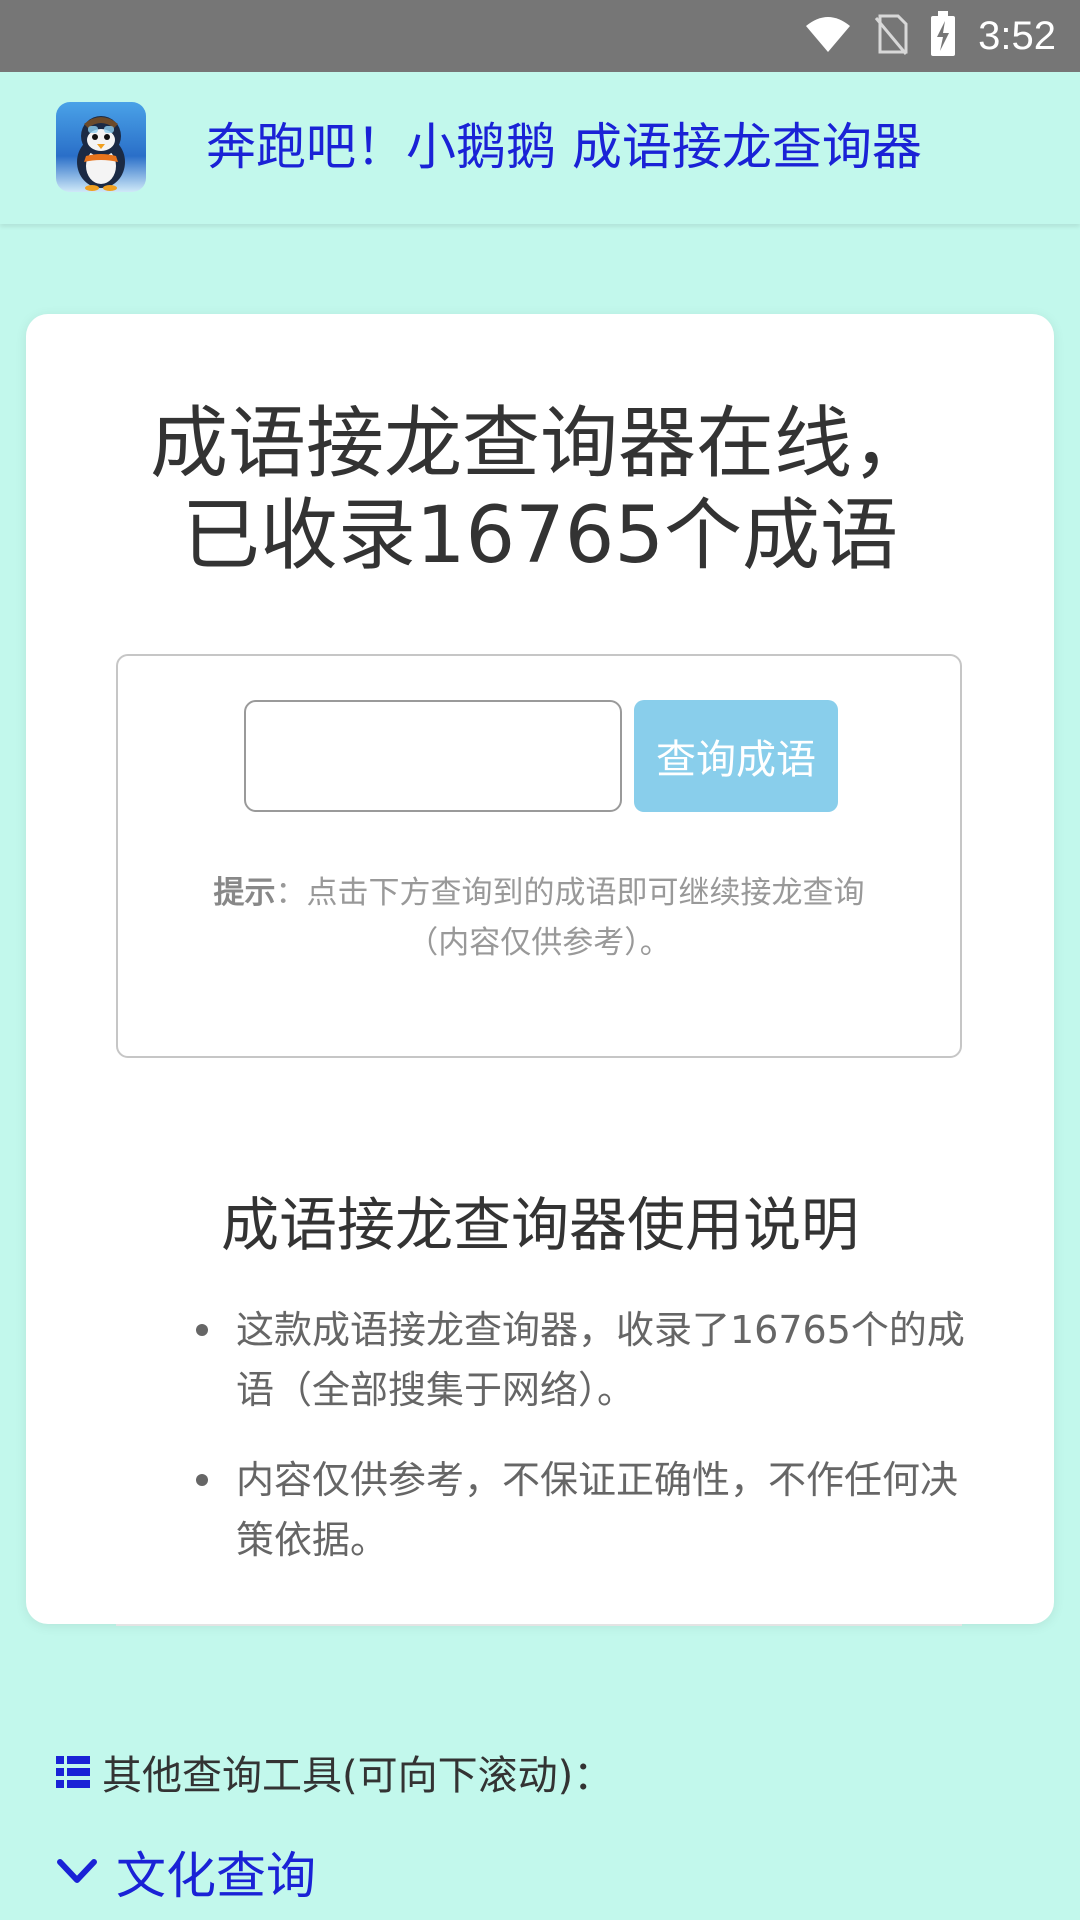 The image size is (1080, 1920). Describe the element at coordinates (540, 36) in the screenshot. I see `status-bar: 3:52` at that location.